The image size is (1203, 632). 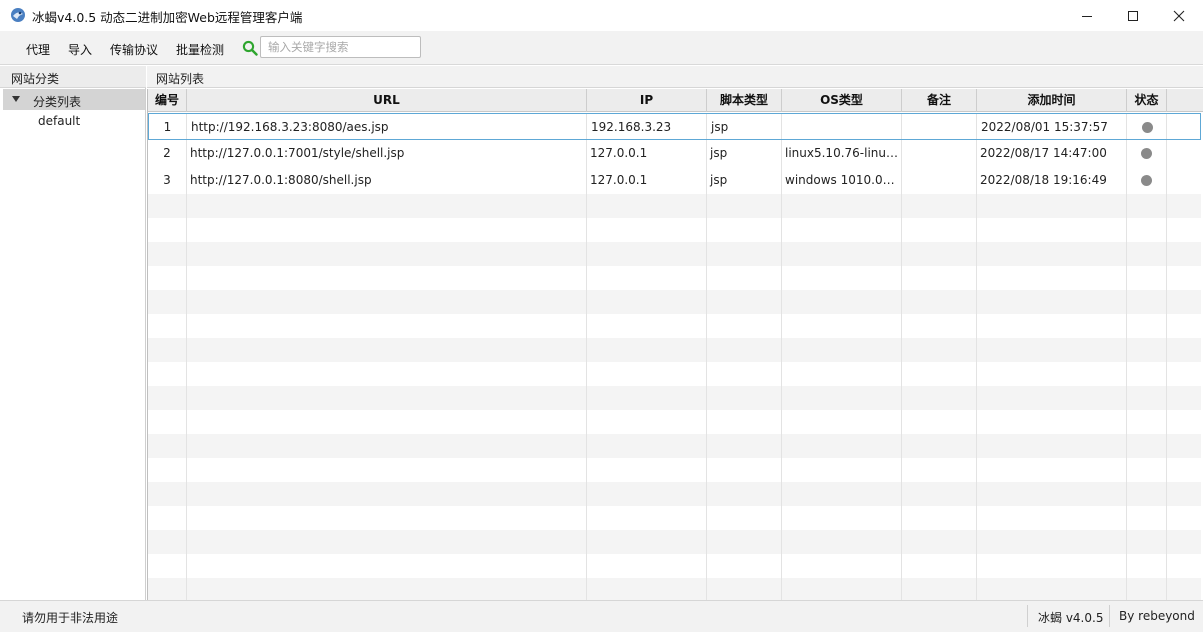 I want to click on status-warning-text: 请勿用于非法用途, so click(x=70, y=618).